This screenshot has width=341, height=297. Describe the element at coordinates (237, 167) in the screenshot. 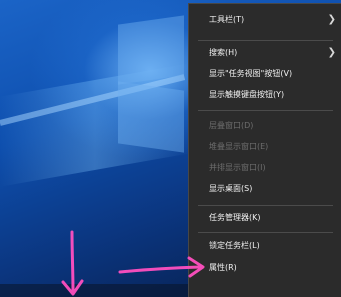

I see `menu-item-label: 并排显示窗口(I)` at that location.